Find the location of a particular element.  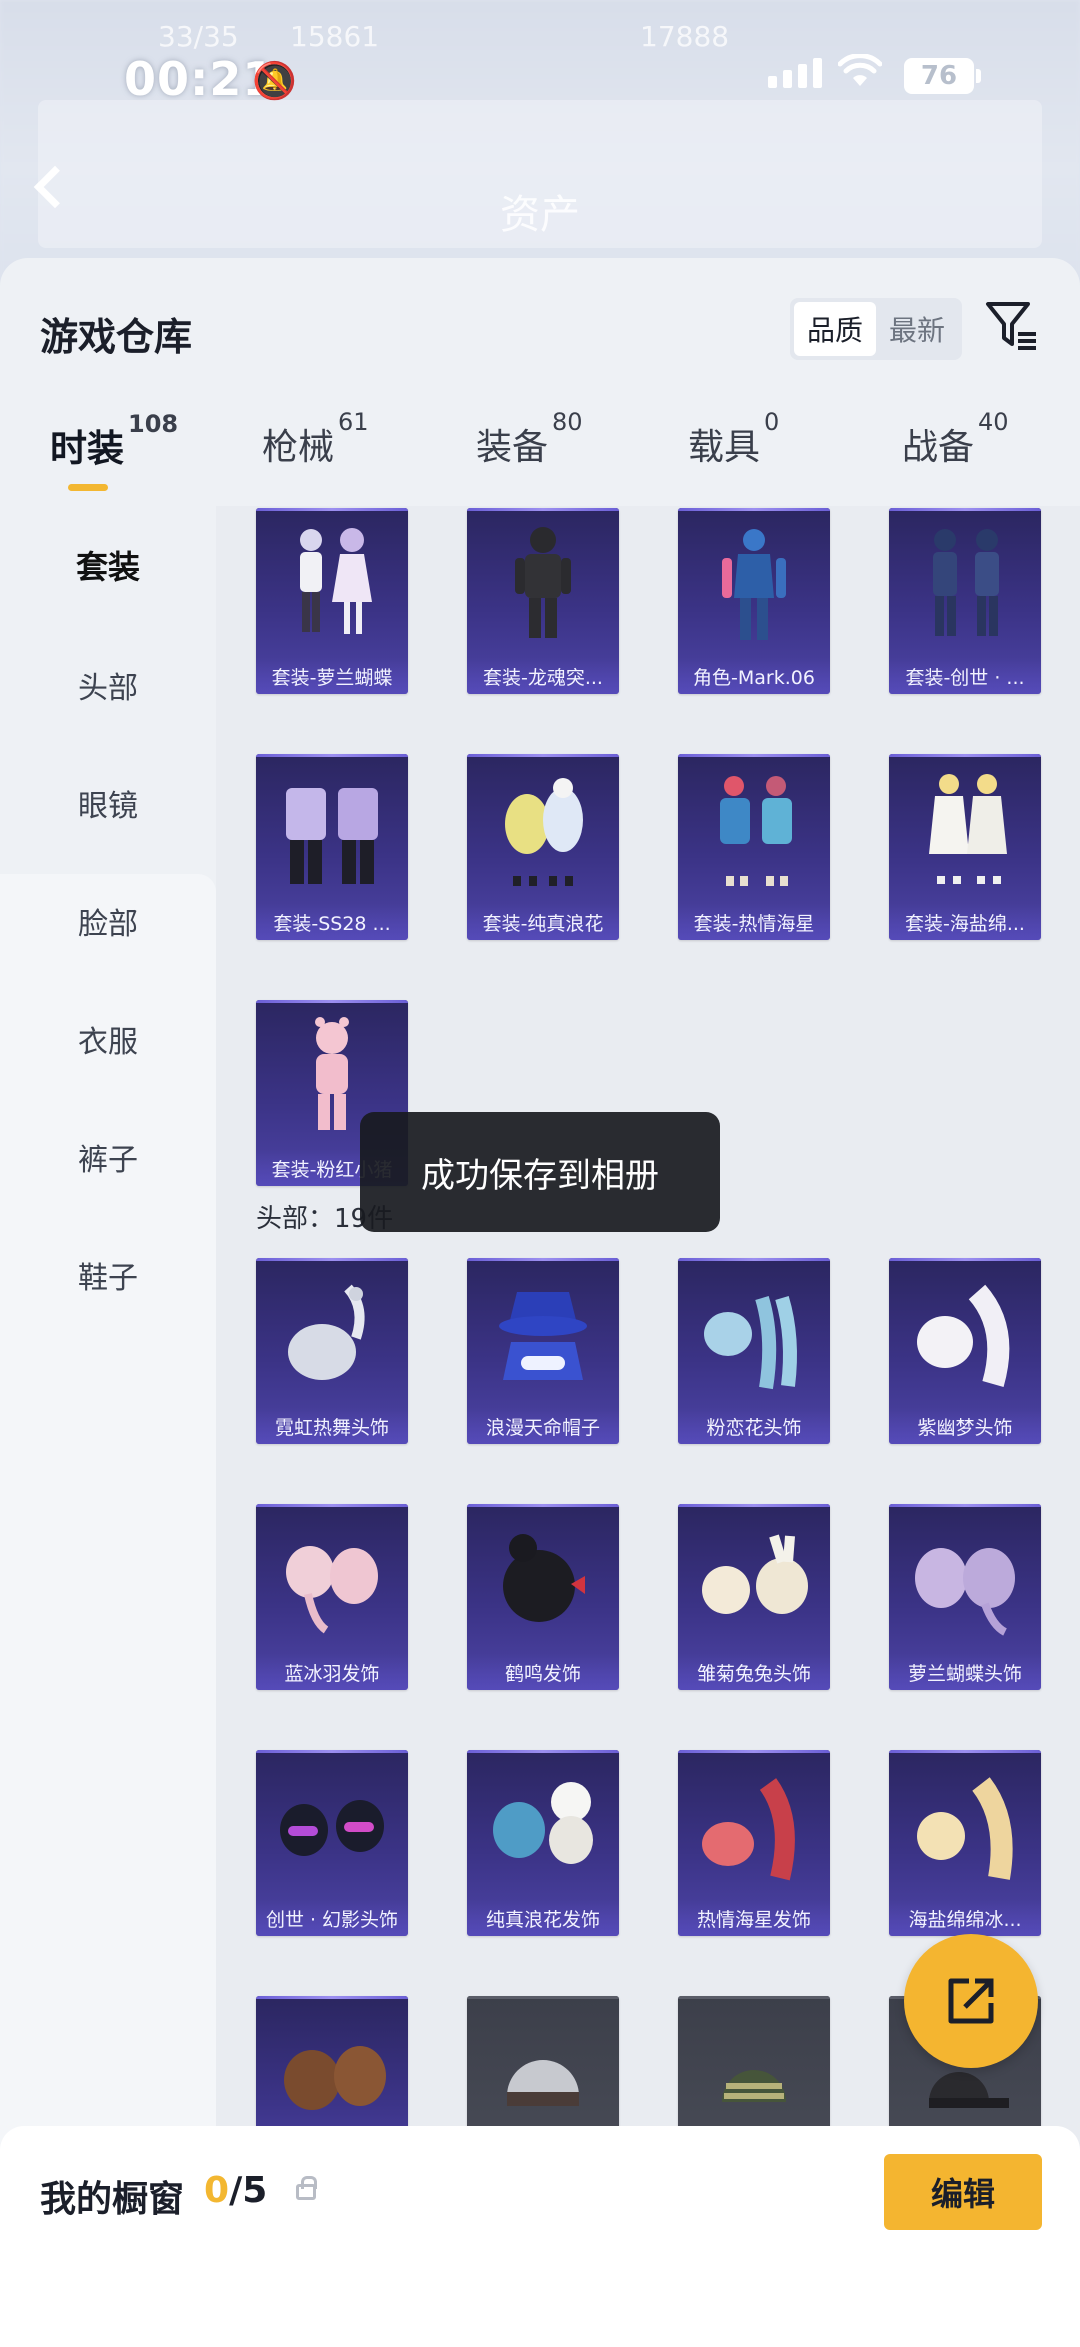

toast-message: 成功保存到相册 is located at coordinates (540, 1172).